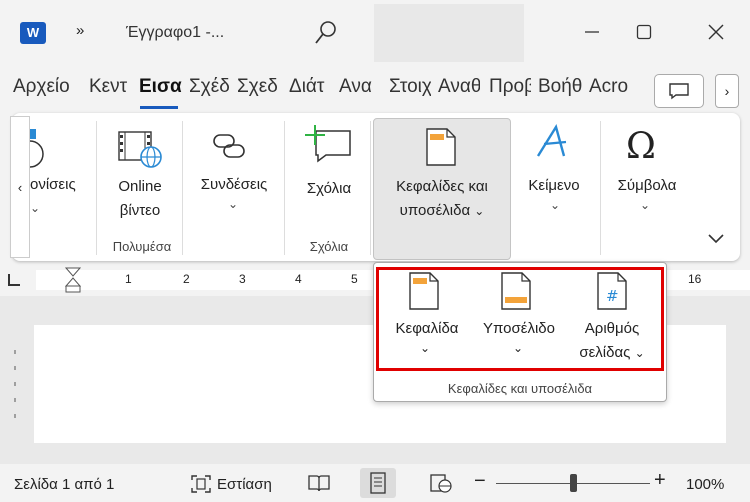 The height and width of the screenshot is (502, 750). I want to click on account-area, so click(449, 33).